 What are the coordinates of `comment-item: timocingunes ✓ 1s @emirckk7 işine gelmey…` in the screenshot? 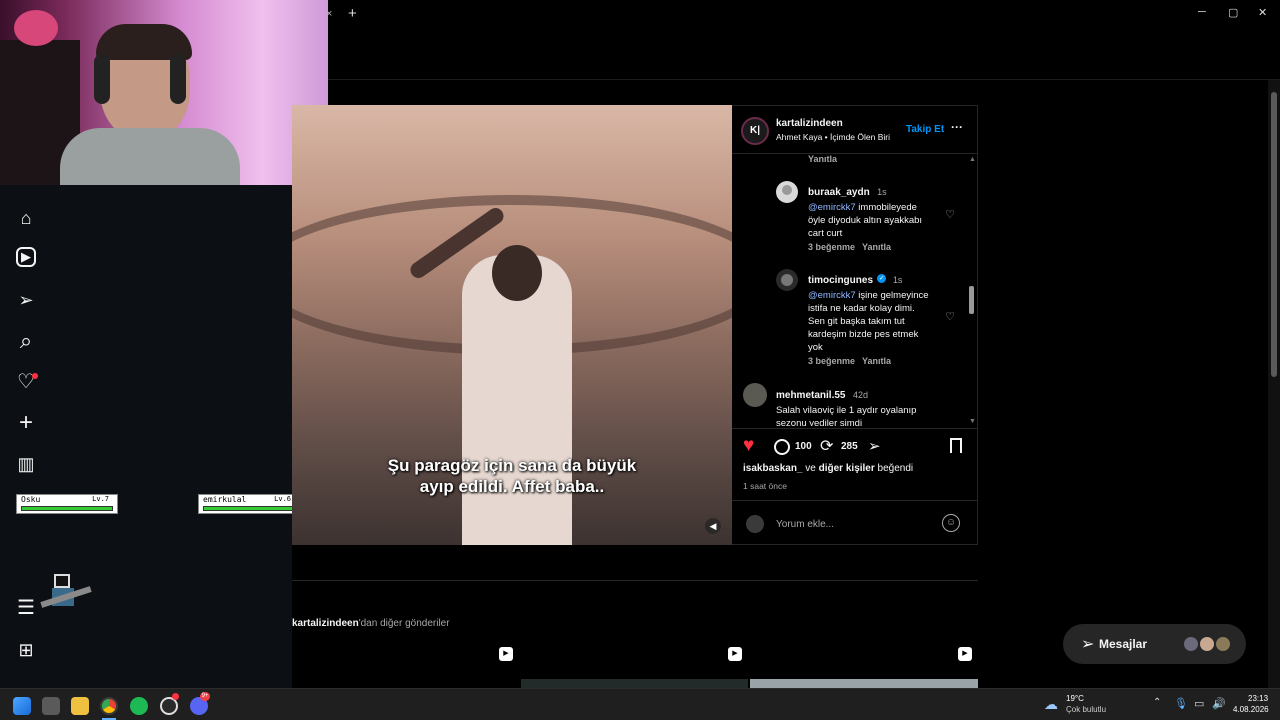 It's located at (870, 312).